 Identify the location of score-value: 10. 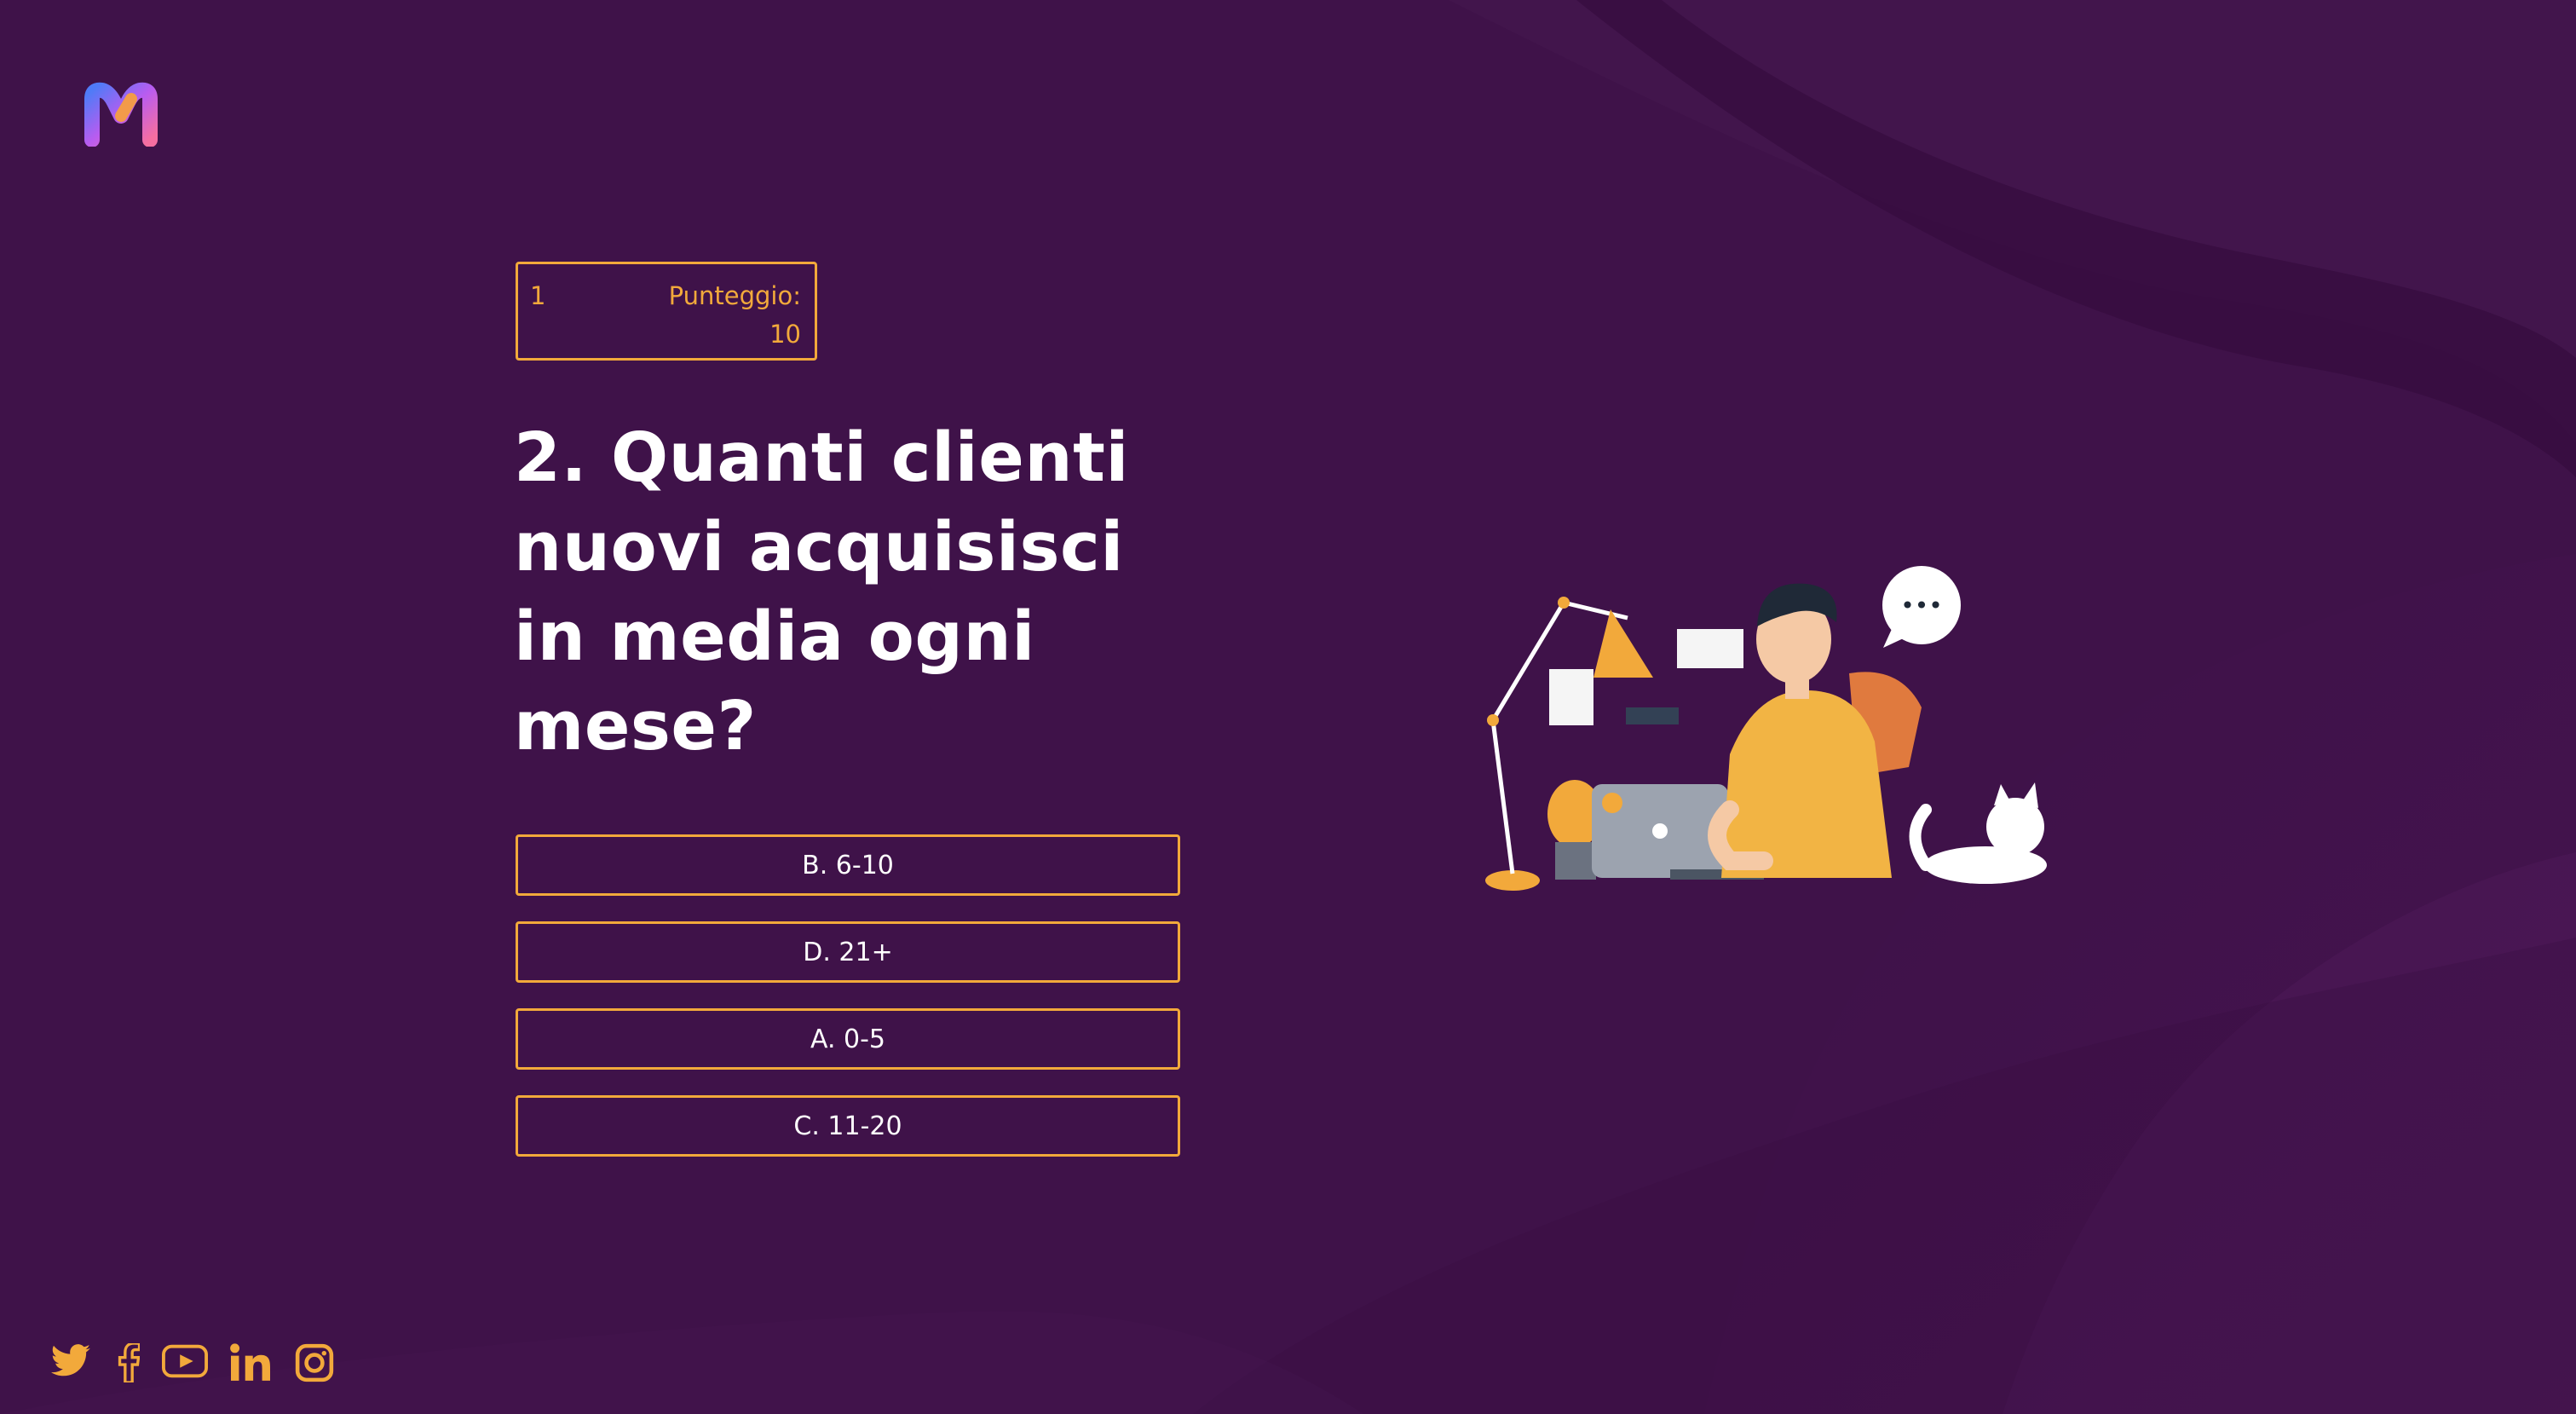
(785, 334).